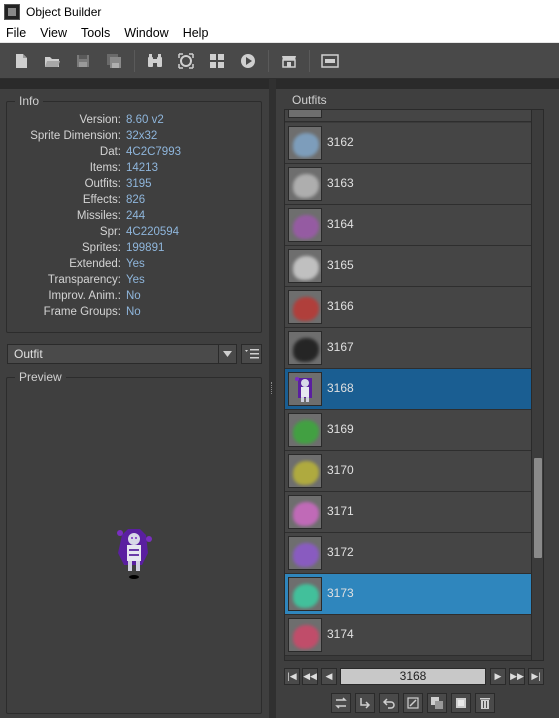 The image size is (559, 718). What do you see at coordinates (96, 33) in the screenshot?
I see `menu-tools: Tools` at bounding box center [96, 33].